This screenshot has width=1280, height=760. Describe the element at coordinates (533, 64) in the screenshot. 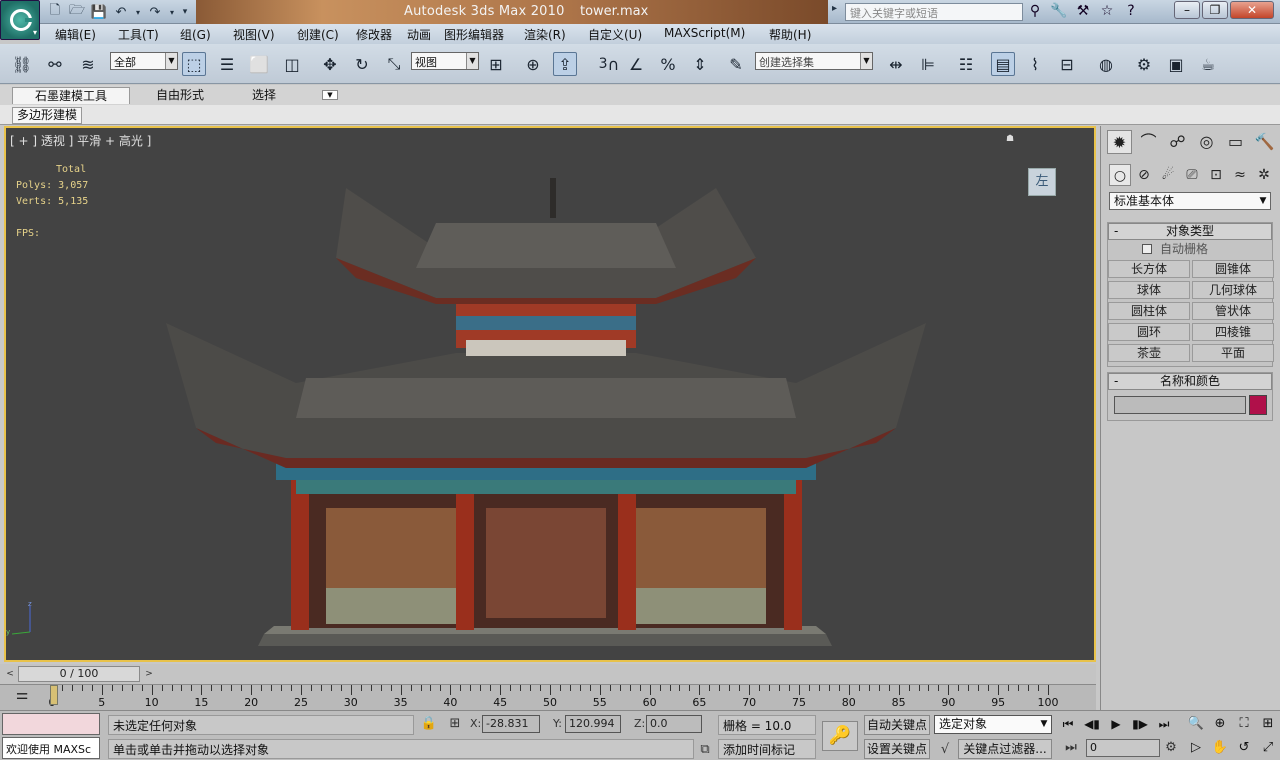

I see `manipulate-icon: ⊕` at that location.